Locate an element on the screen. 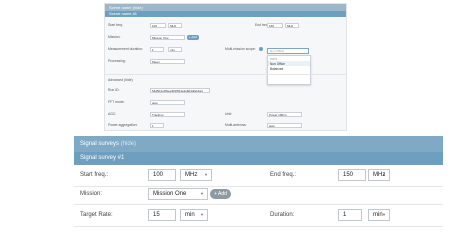  mini-section-title: Scene name is located at coordinates (120, 7).